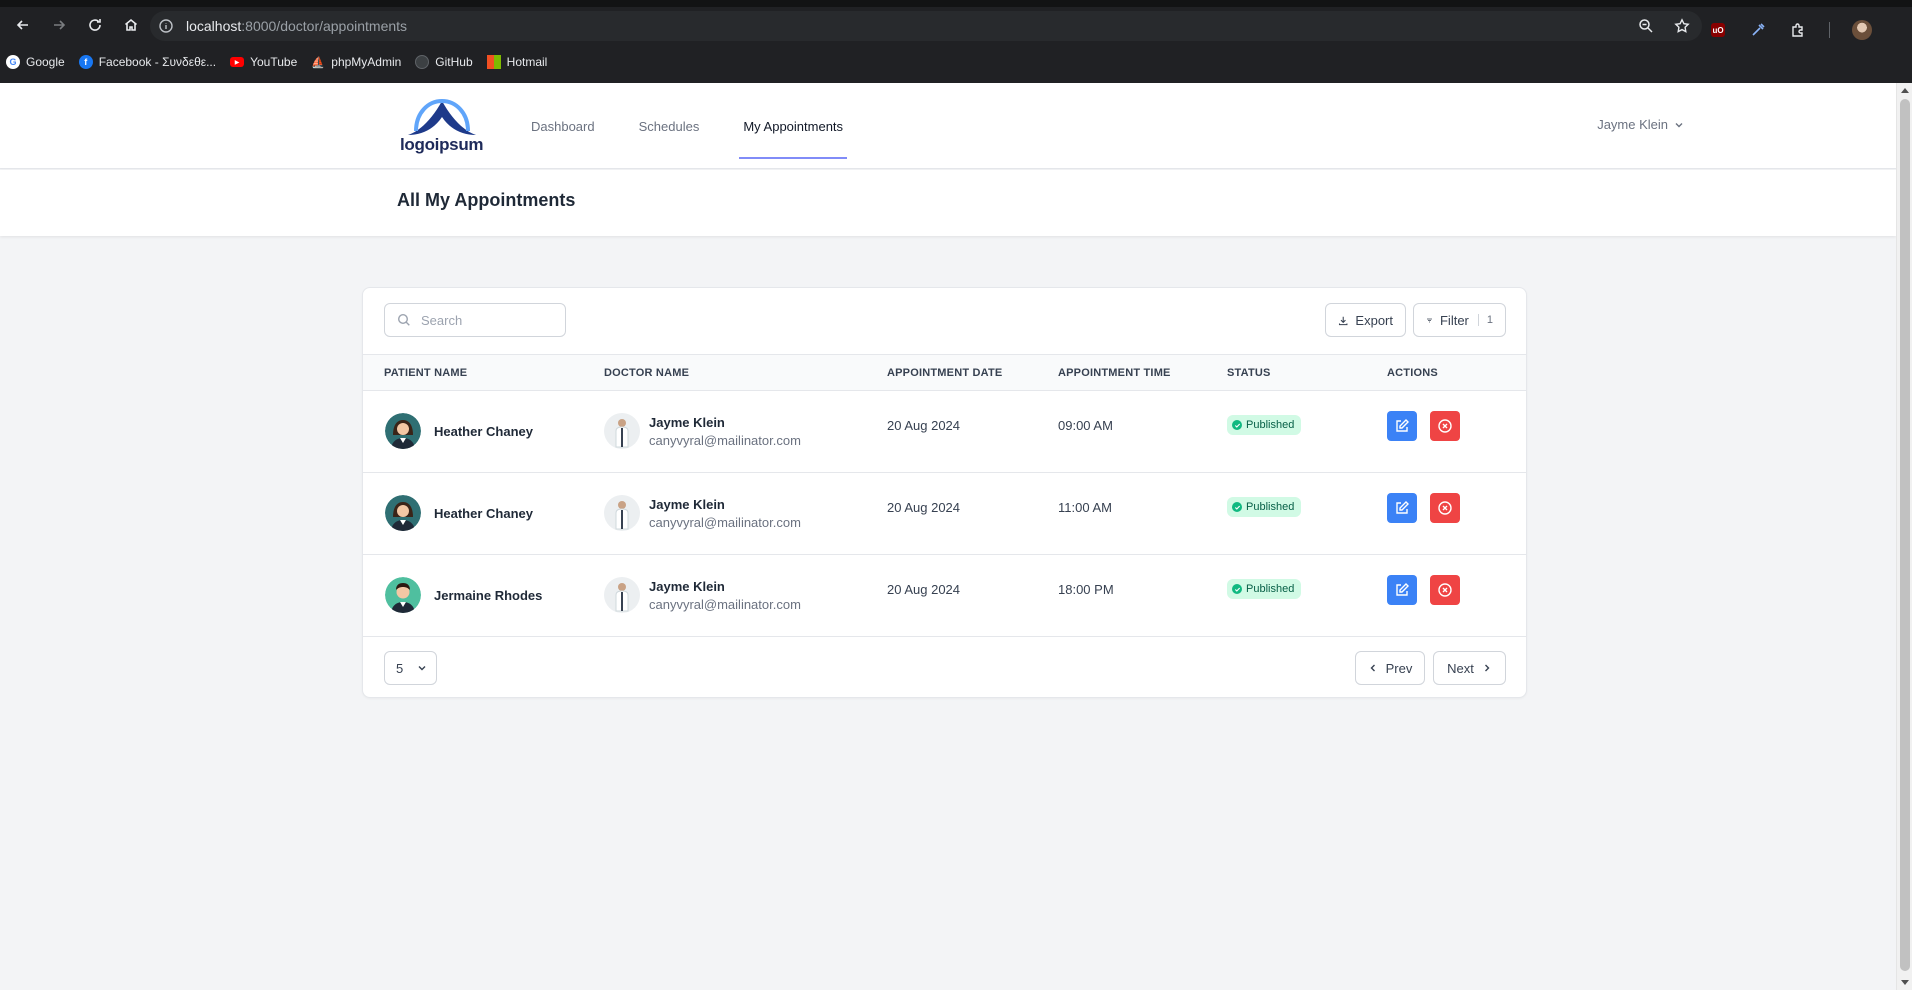  Describe the element at coordinates (59, 25) in the screenshot. I see `forward-icon` at that location.